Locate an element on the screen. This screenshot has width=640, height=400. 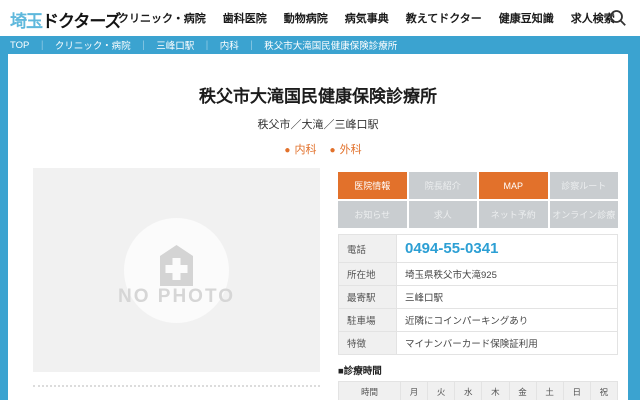
clinic-area: 秩父市／大滝／三峰口駅 is located at coordinates (318, 125).